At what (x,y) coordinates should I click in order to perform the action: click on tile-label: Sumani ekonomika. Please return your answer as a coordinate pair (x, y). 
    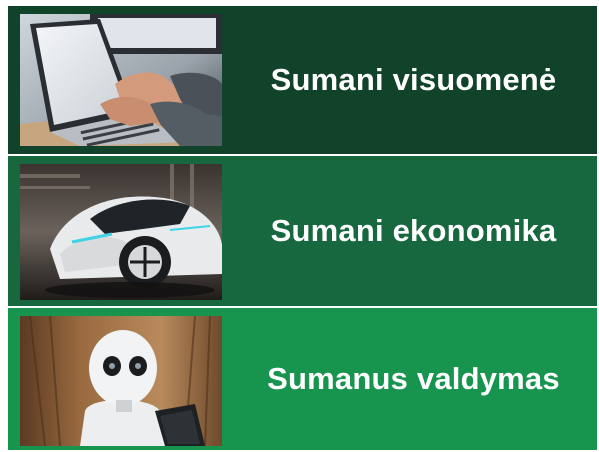
    Looking at the image, I should click on (413, 230).